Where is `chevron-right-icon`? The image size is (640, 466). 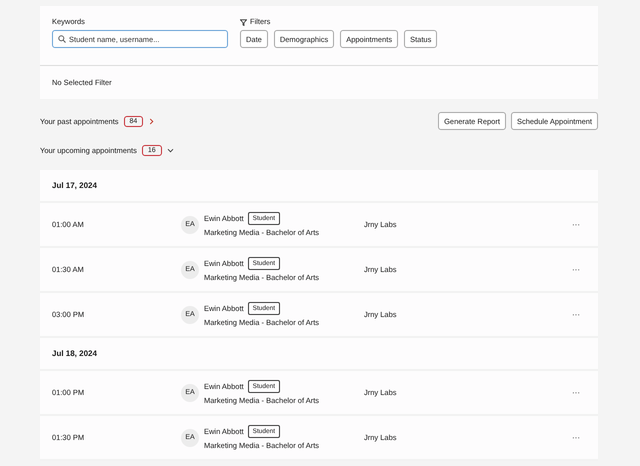 chevron-right-icon is located at coordinates (152, 121).